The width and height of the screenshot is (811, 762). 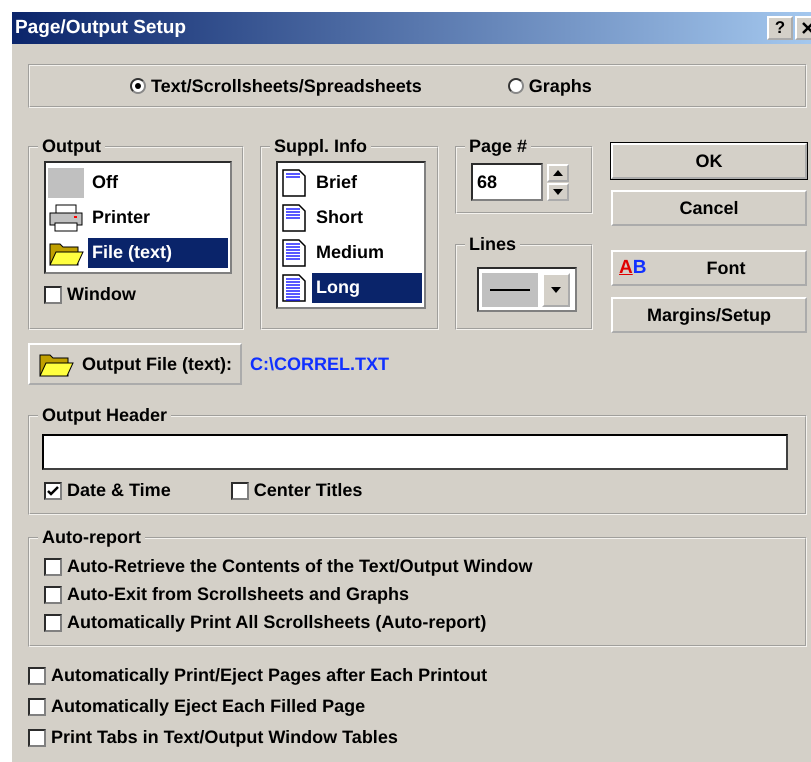 I want to click on font-button: AB Font, so click(x=709, y=268).